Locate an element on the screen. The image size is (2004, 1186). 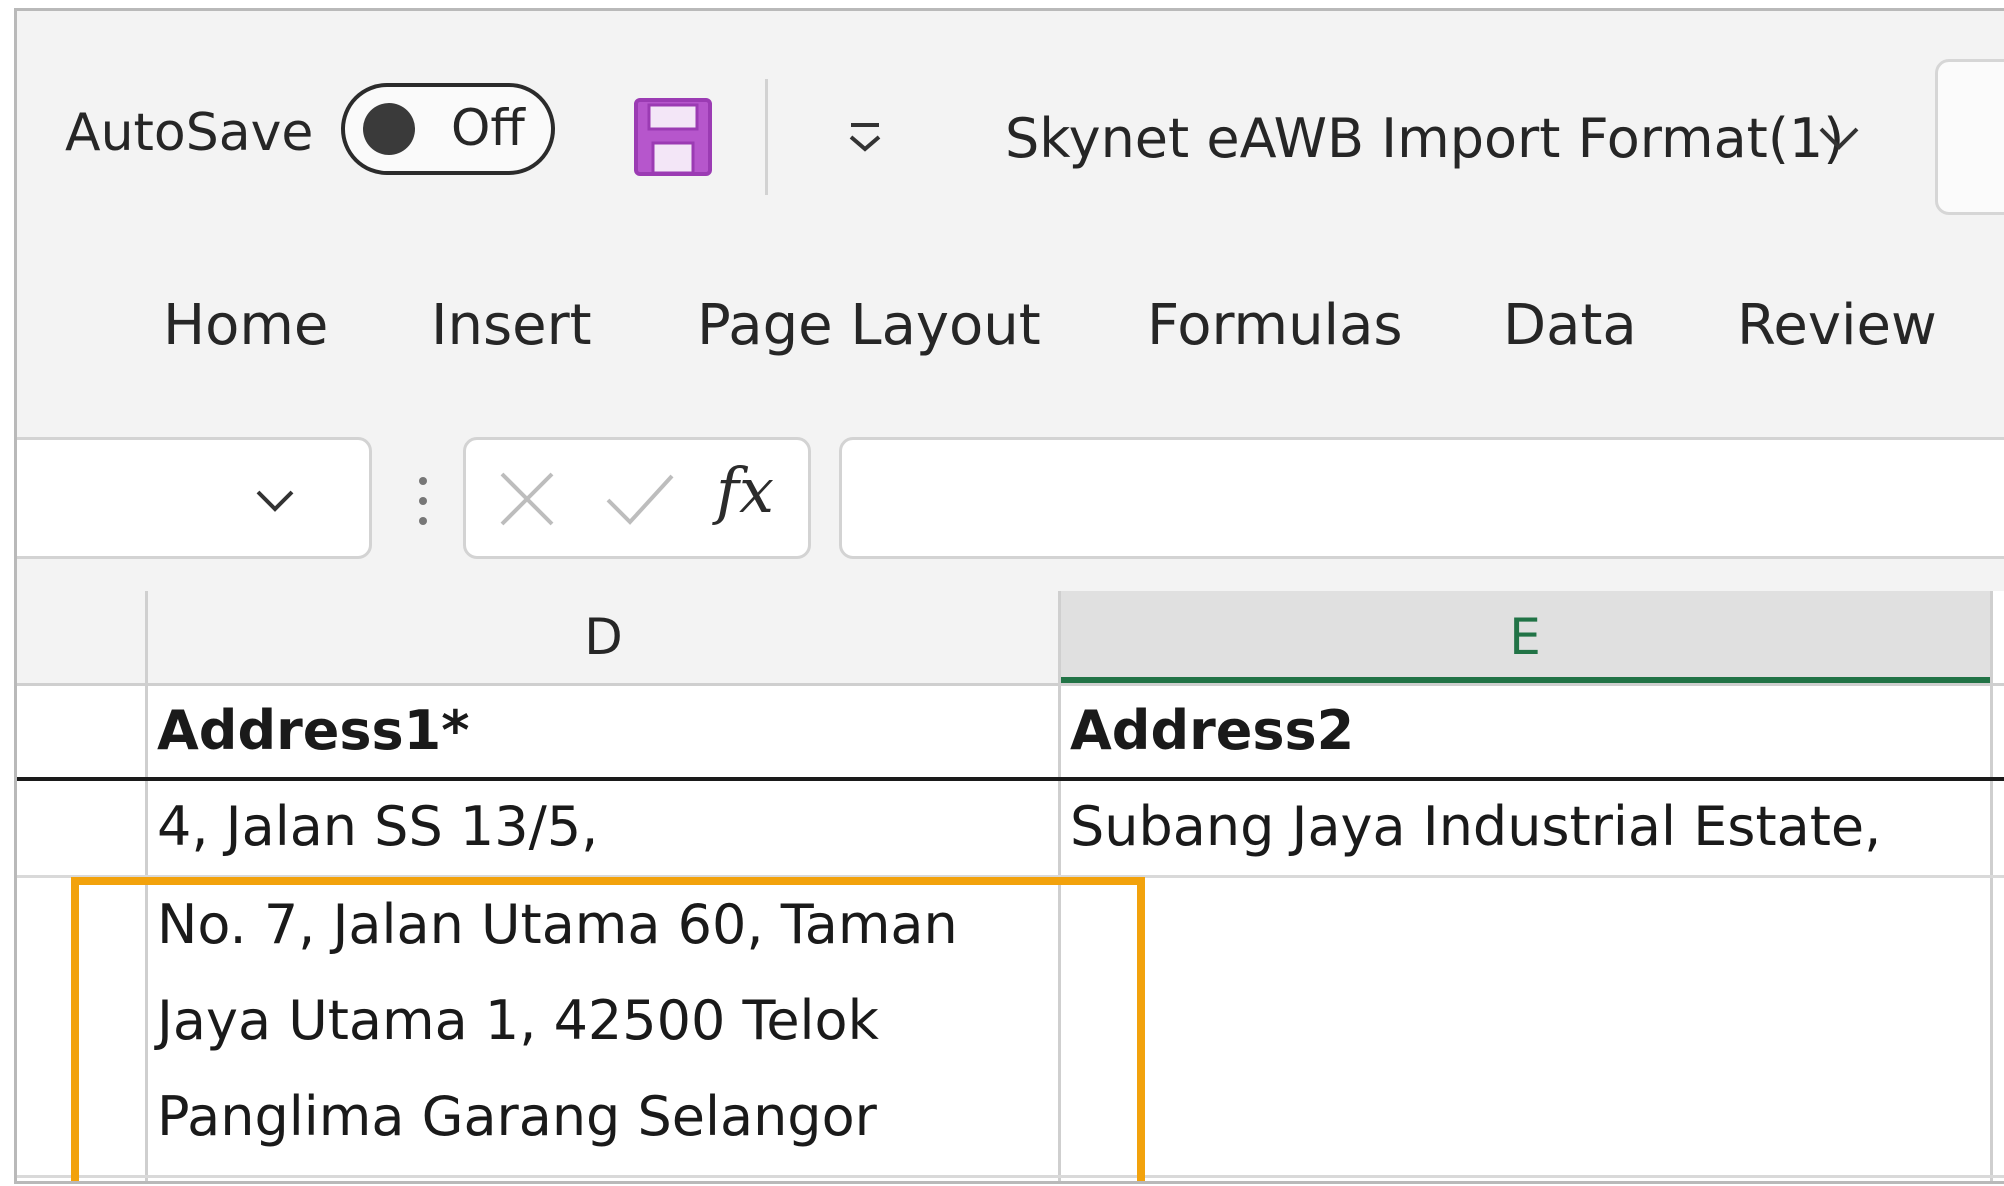
vertical-dots-icon is located at coordinates (423, 501).